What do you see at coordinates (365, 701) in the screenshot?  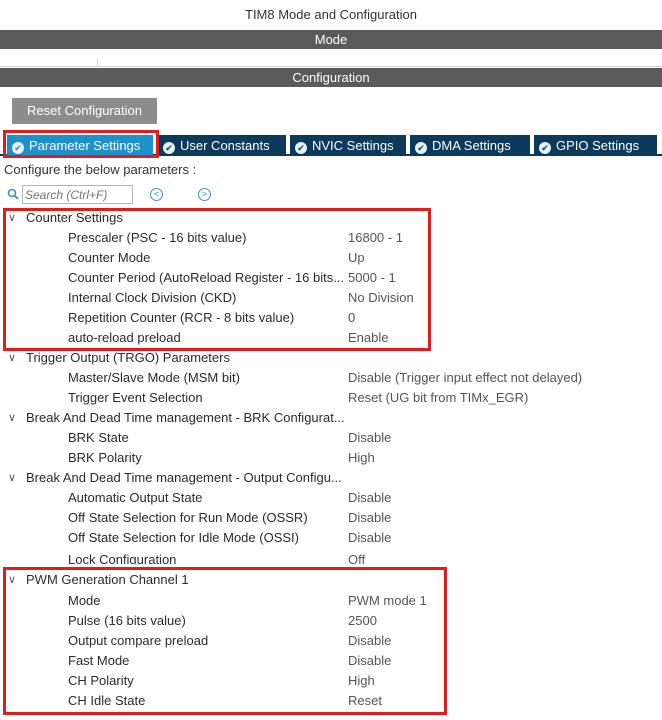 I see `param-value: Reset` at bounding box center [365, 701].